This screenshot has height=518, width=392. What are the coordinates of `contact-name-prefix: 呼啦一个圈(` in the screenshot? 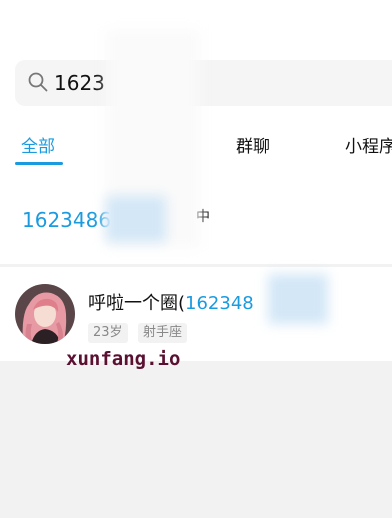 It's located at (137, 303).